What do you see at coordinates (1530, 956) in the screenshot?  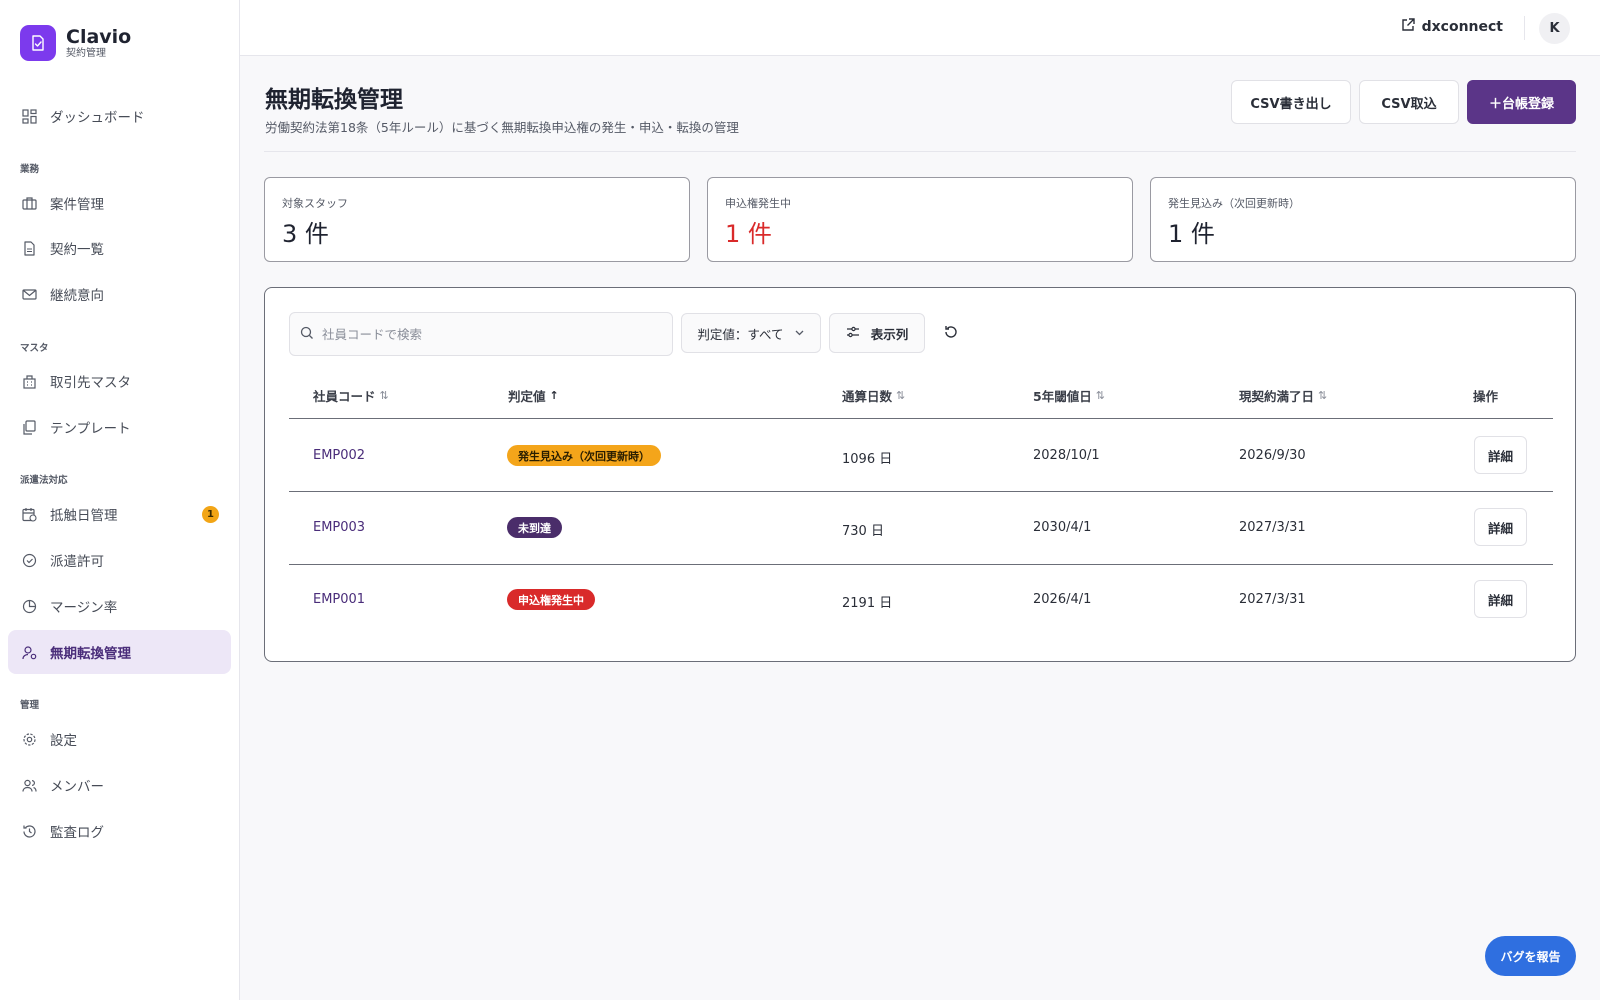 I see `report-bug-button: バグを報告` at bounding box center [1530, 956].